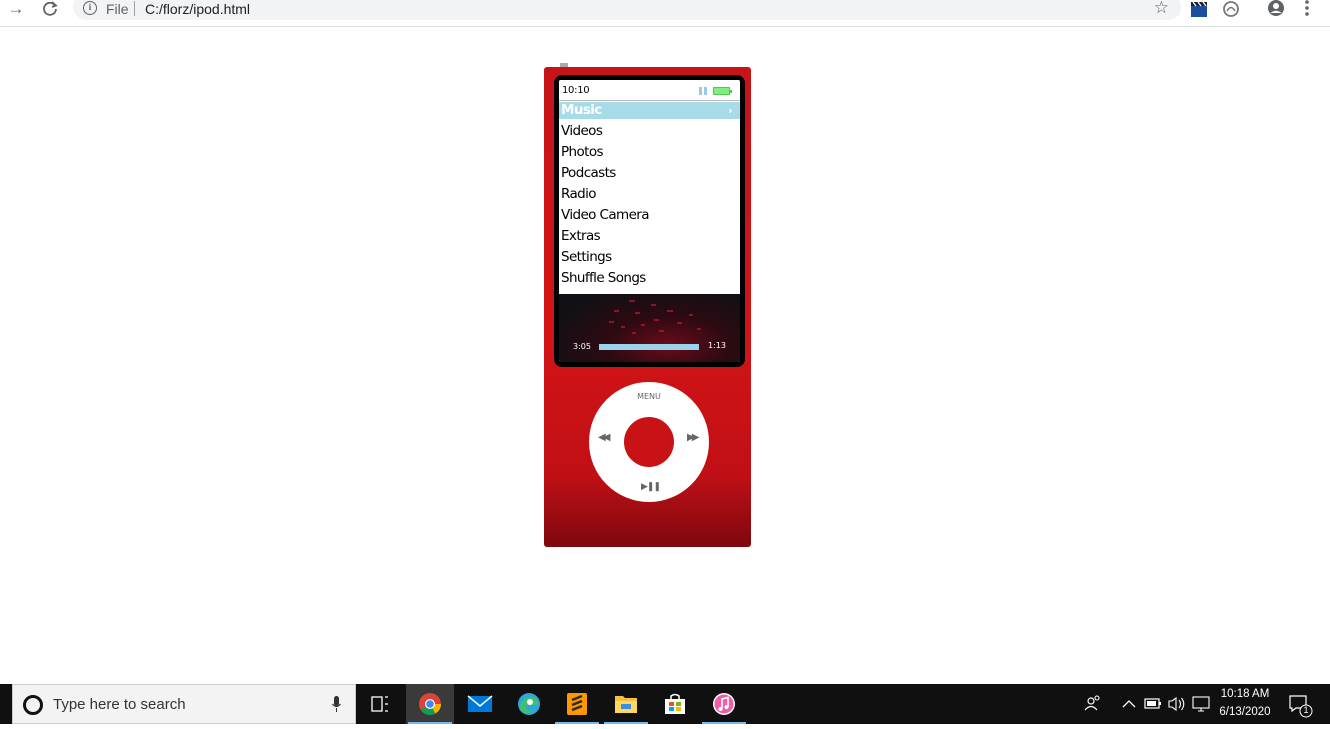  I want to click on site-info-icon: i, so click(90, 8).